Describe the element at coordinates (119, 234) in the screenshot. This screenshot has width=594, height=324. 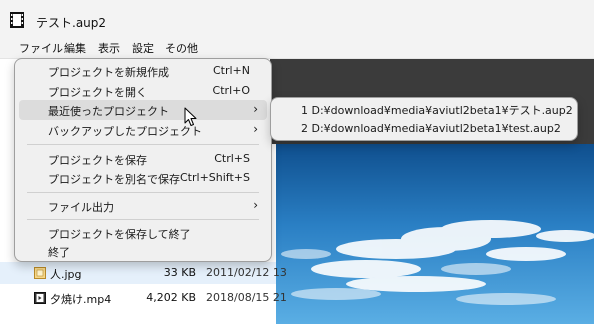
I see `menu-item-label: プロジェクトを保存して終了` at that location.